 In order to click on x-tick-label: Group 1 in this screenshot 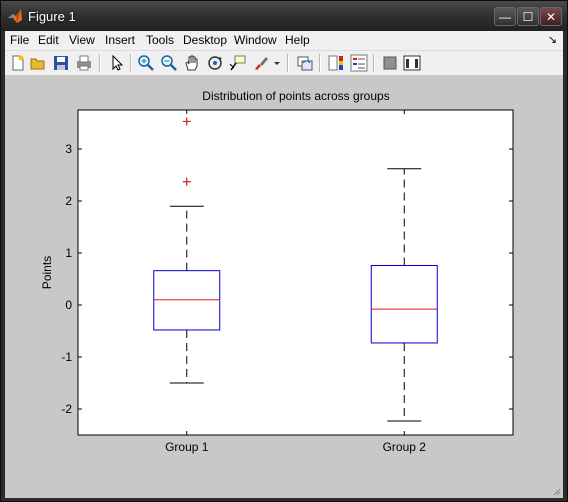, I will do `click(187, 447)`.